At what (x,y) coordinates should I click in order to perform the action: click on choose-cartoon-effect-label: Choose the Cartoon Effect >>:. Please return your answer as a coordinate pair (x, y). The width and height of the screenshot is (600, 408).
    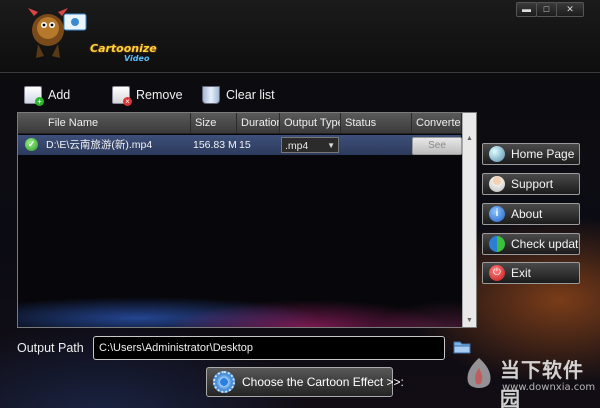
    Looking at the image, I should click on (323, 382).